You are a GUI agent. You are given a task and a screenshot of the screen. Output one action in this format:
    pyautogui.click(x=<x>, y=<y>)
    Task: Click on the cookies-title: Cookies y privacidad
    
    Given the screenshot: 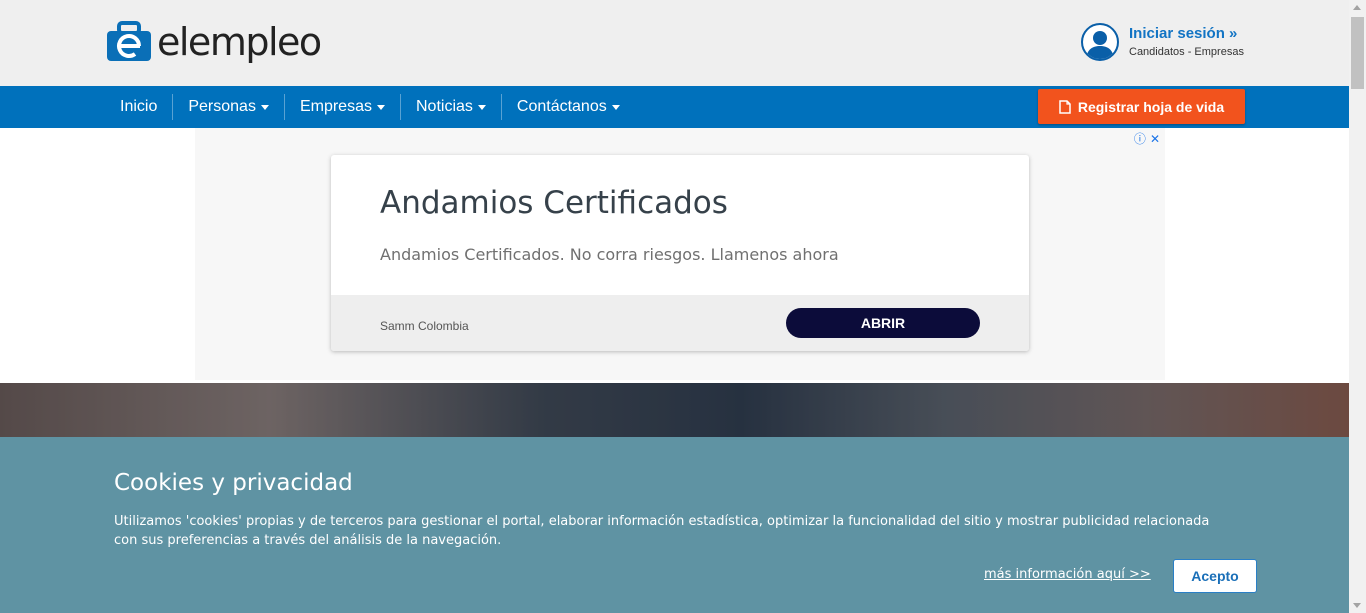 What is the action you would take?
    pyautogui.click(x=233, y=483)
    